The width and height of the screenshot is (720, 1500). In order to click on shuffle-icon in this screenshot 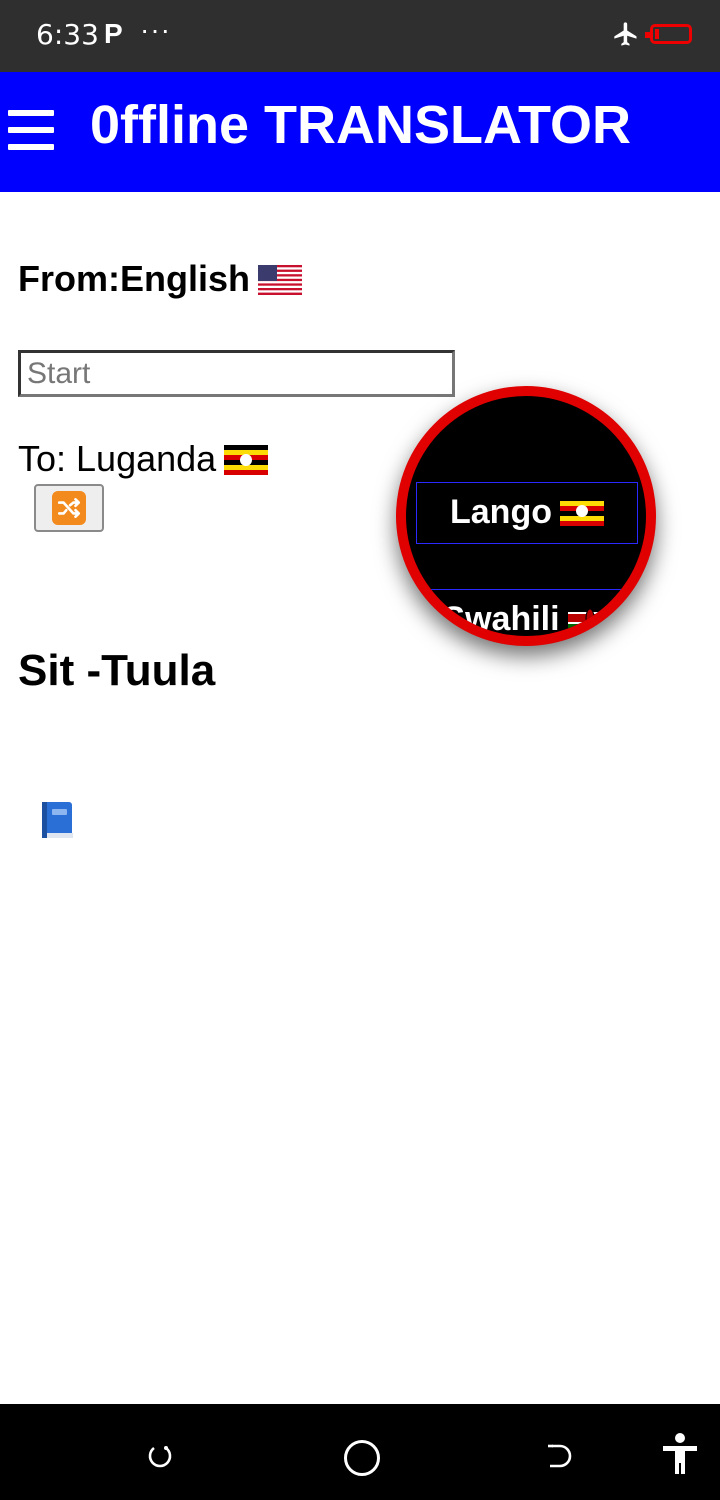, I will do `click(69, 508)`.